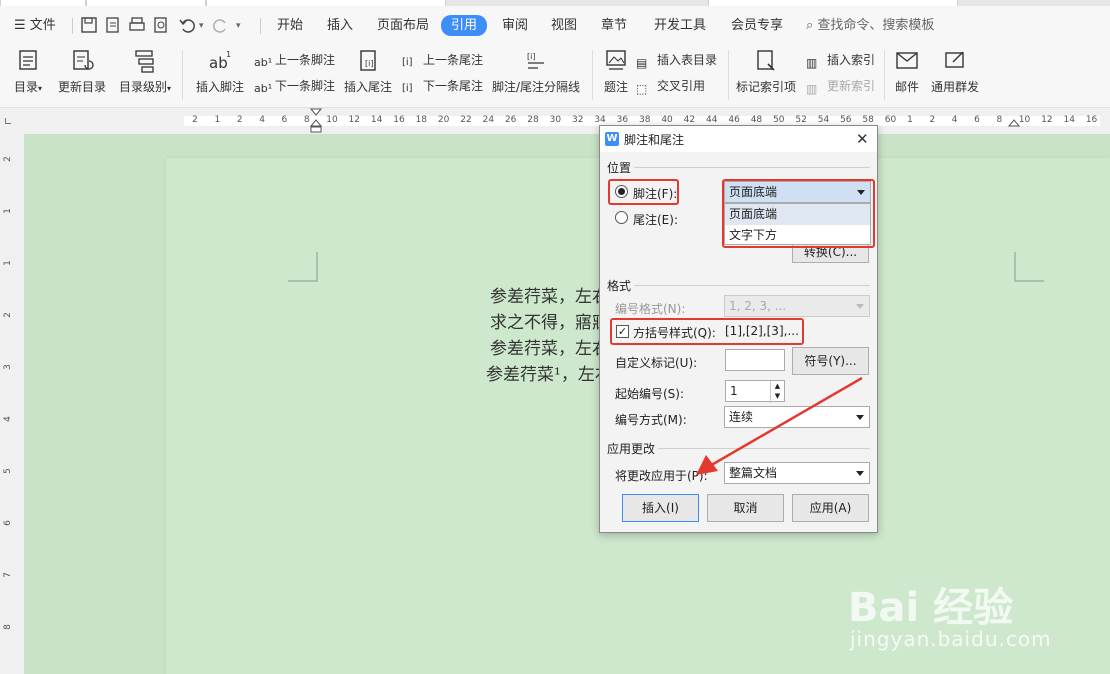 The height and width of the screenshot is (674, 1110). I want to click on apply-button: 应用(A), so click(830, 508).